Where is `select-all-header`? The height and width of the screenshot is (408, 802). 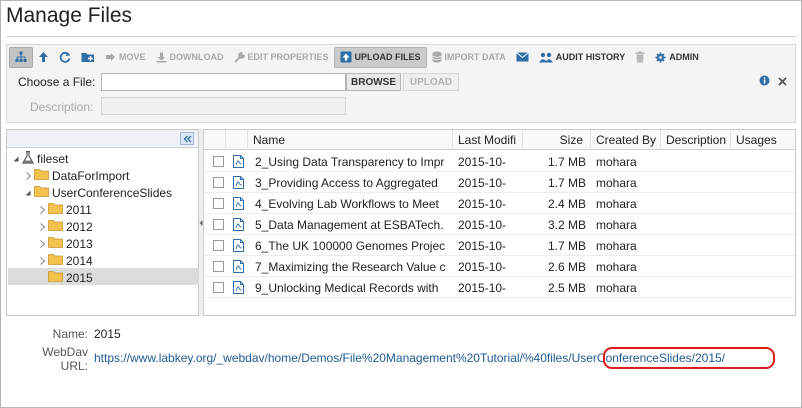
select-all-header is located at coordinates (215, 140).